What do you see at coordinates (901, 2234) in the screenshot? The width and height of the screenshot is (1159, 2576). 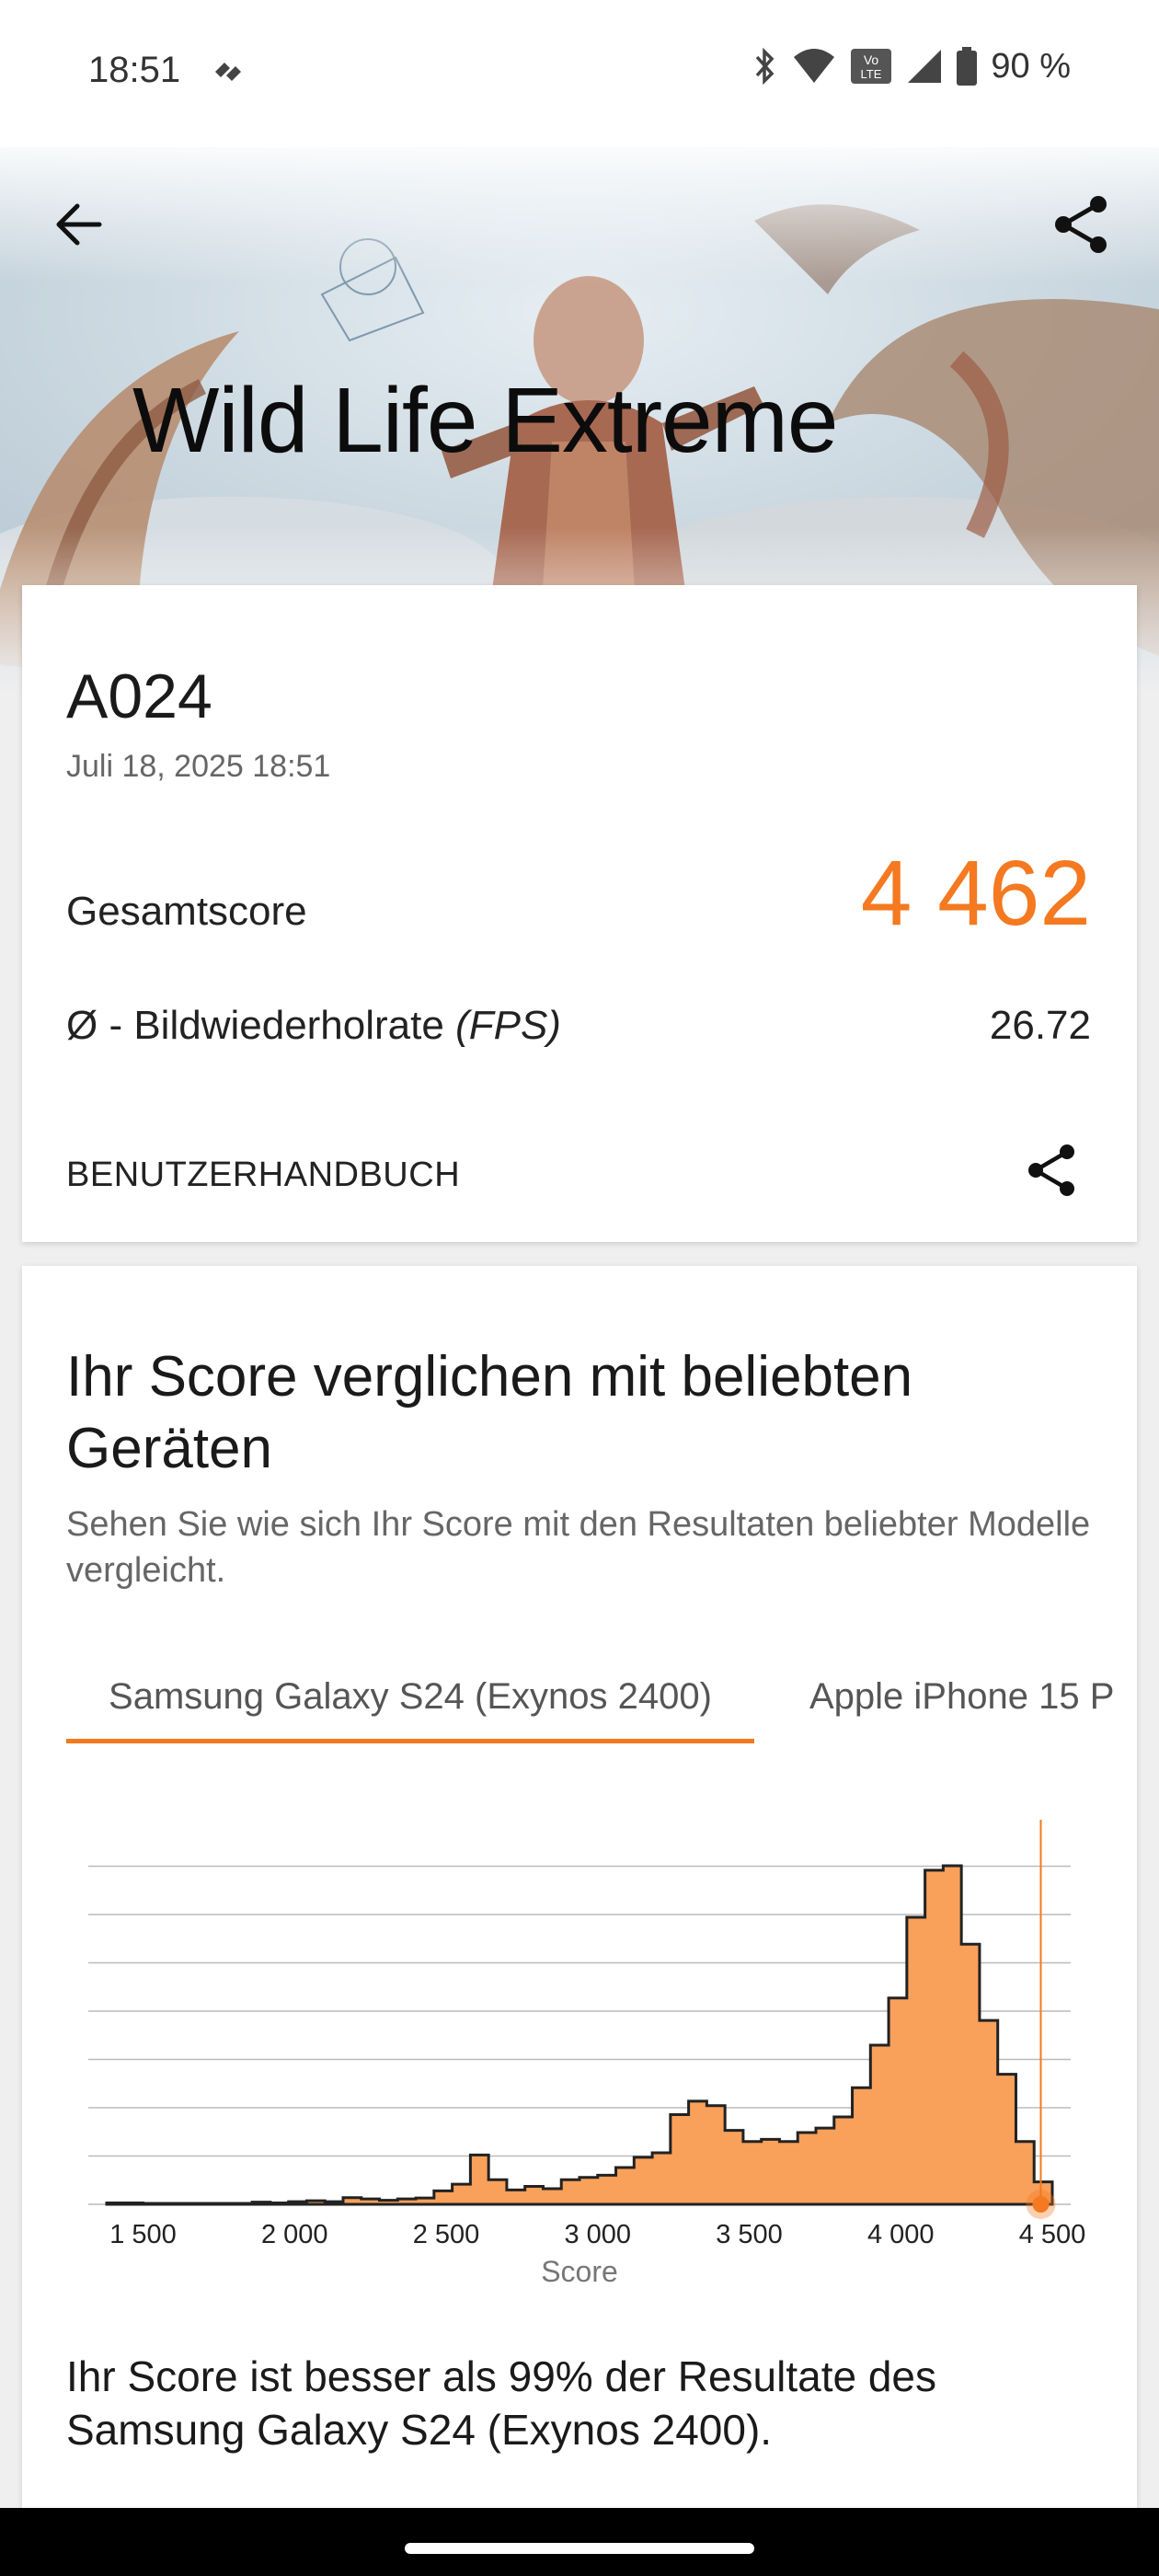 I see `x-tick-label: 4 000` at bounding box center [901, 2234].